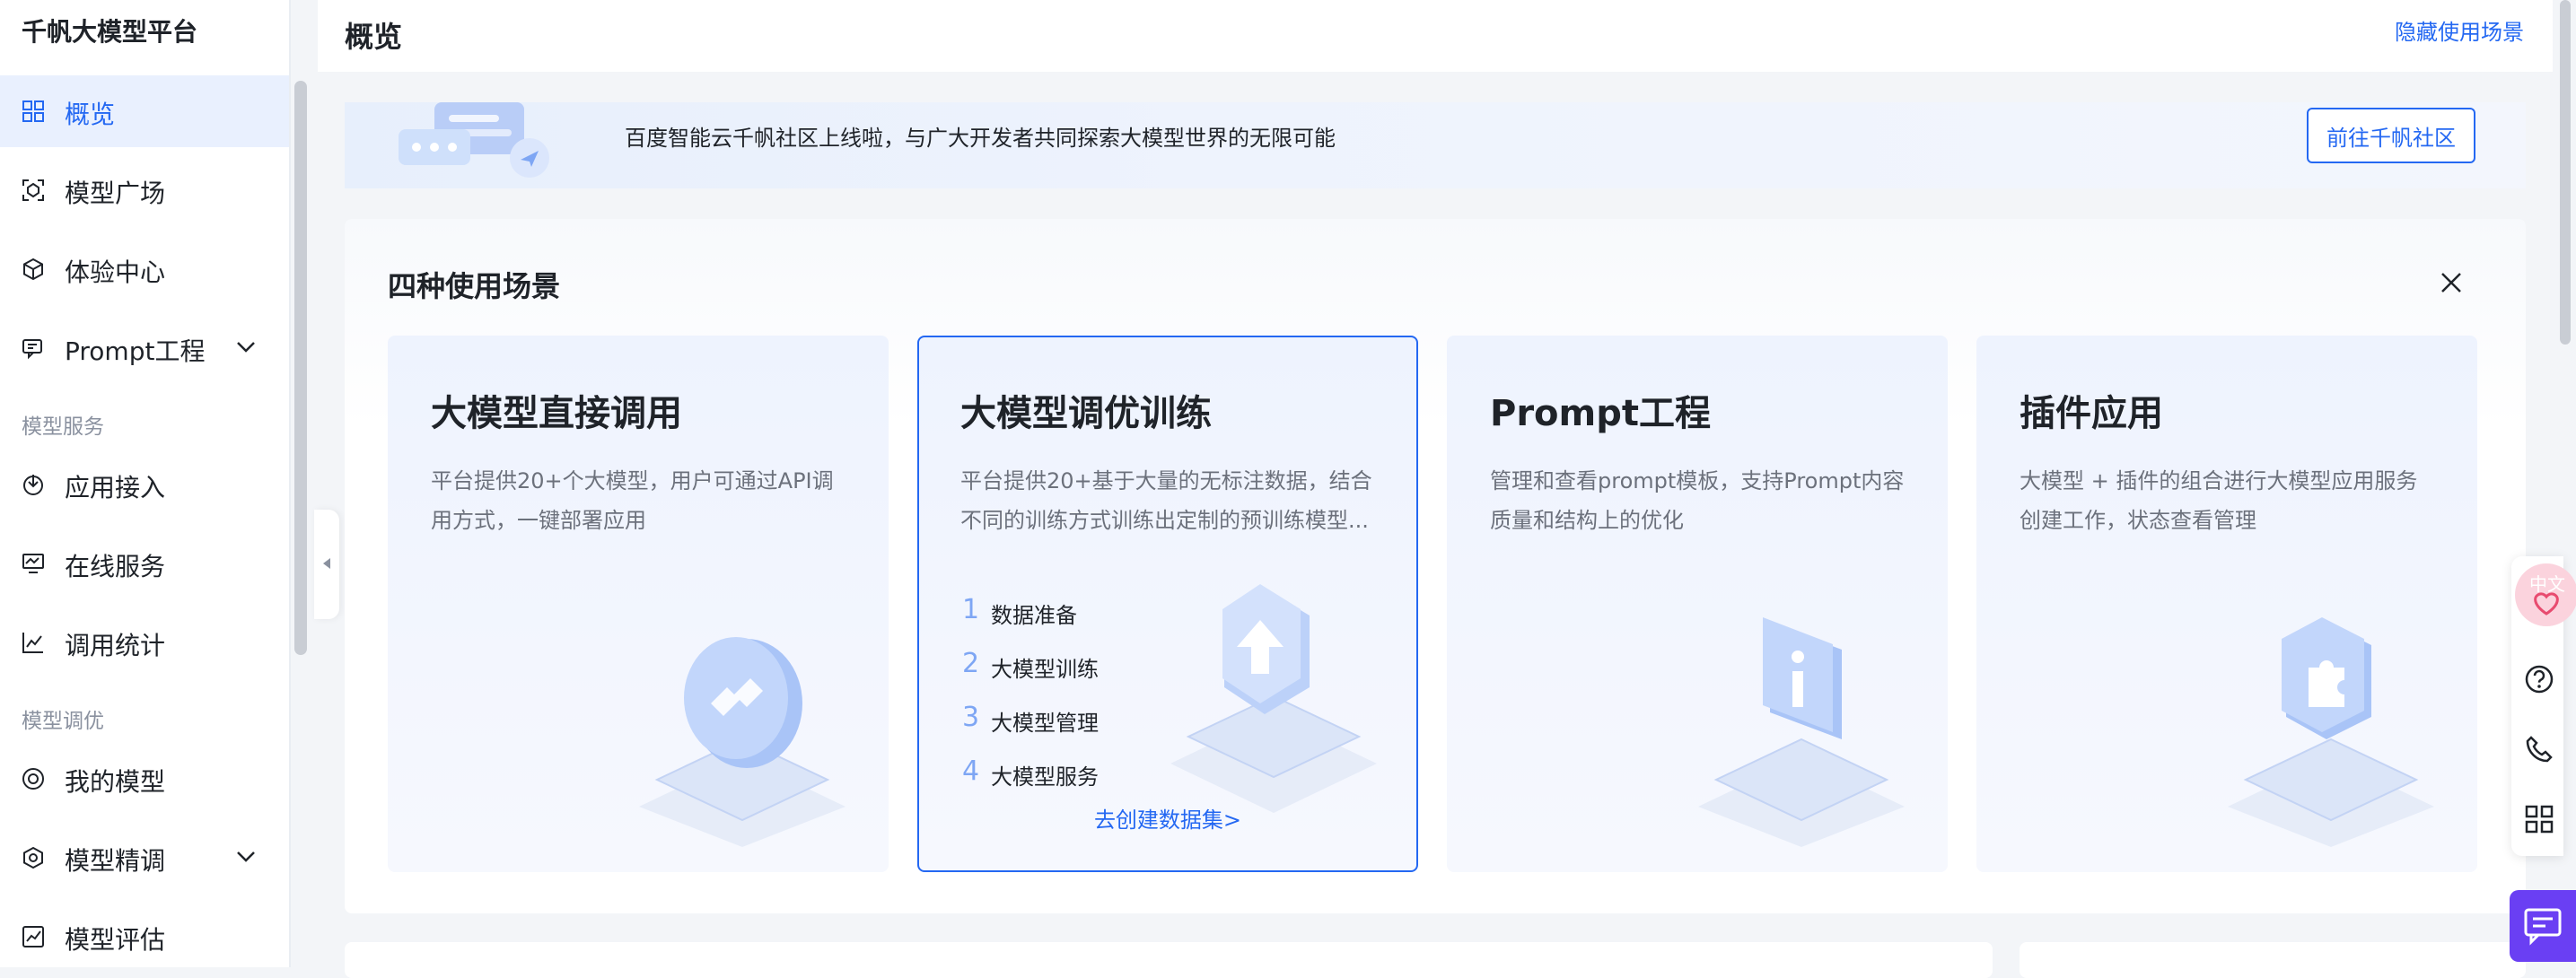 The height and width of the screenshot is (978, 2576). I want to click on card-desc-line: 平台提供20+个大模型，用户可通过API调, so click(632, 480).